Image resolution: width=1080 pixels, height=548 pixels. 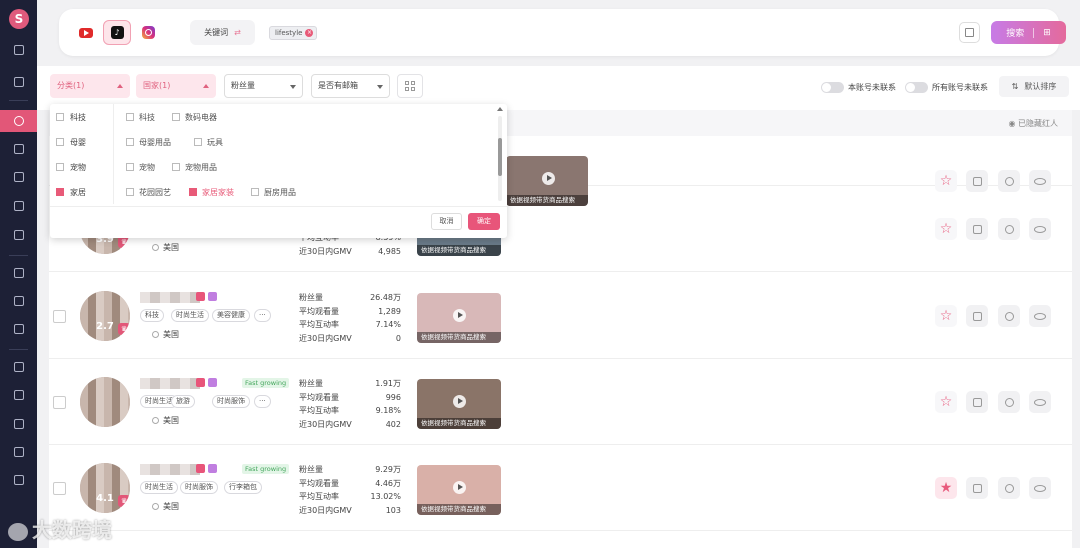 I want to click on category-tag: 美容健康, so click(x=231, y=315).